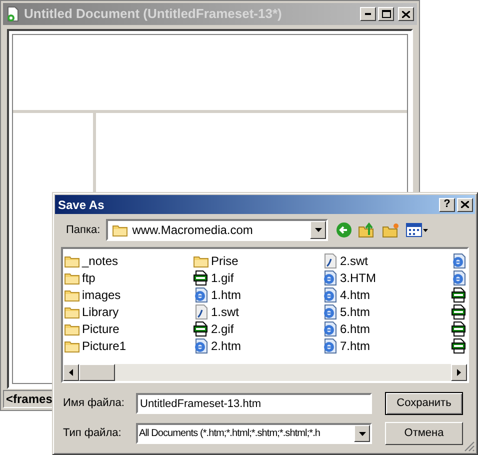  What do you see at coordinates (83, 230) in the screenshot?
I see `folder-label: Папка:` at bounding box center [83, 230].